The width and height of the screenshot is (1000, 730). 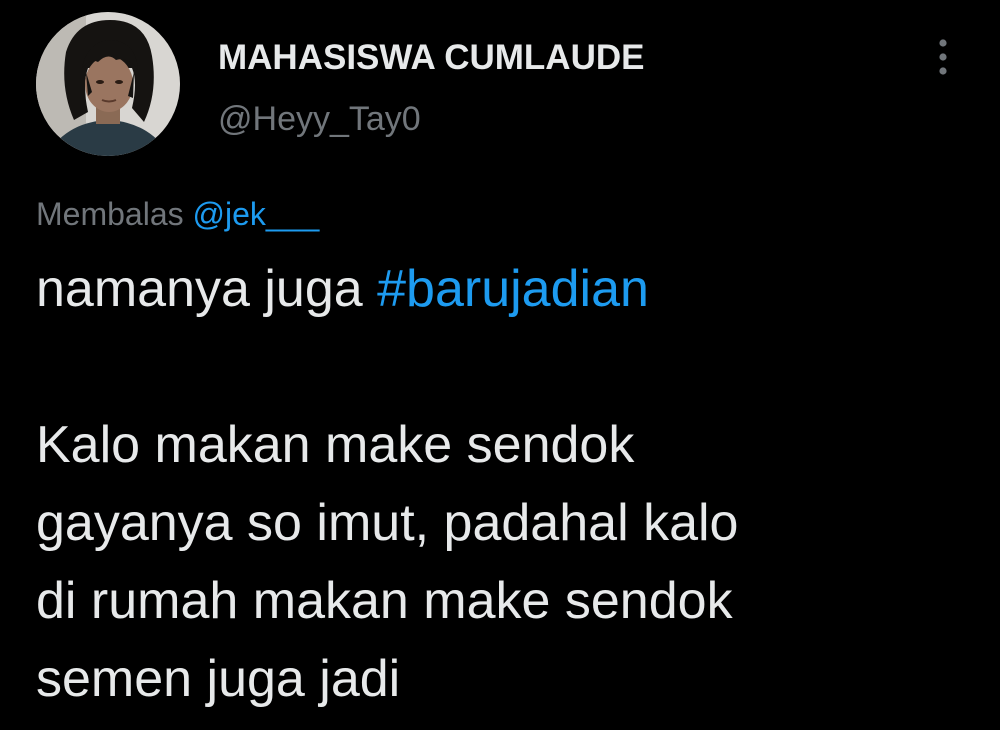 I want to click on author-handle: @Heyy_Tay0, so click(x=319, y=119).